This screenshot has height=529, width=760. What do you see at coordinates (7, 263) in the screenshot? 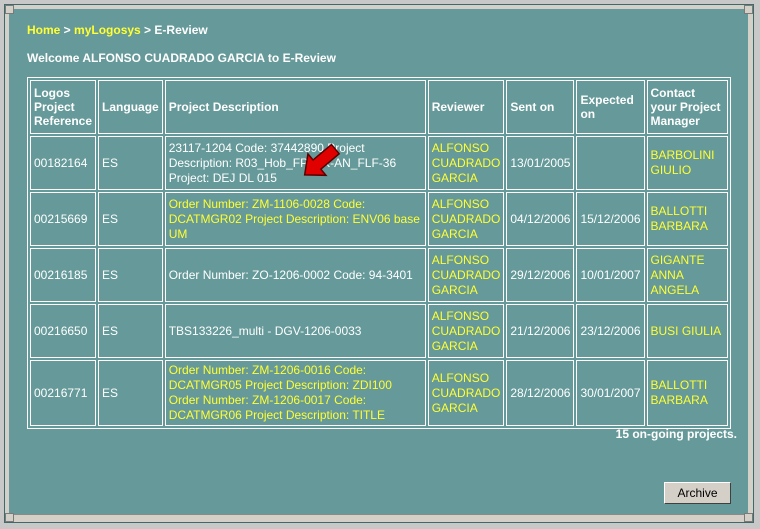
I see `panel-border-left` at bounding box center [7, 263].